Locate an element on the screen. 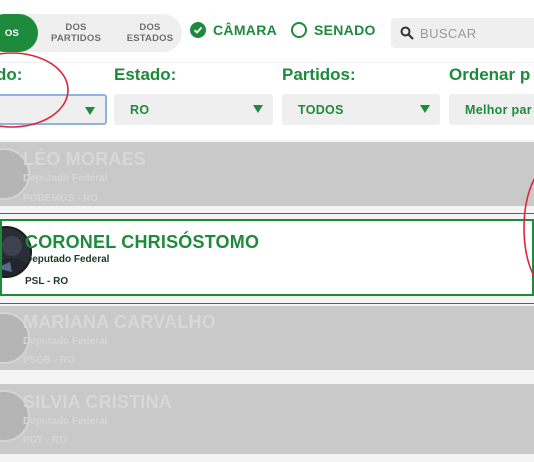 The image size is (534, 462). politician-party: PDT - RO is located at coordinates (45, 440).